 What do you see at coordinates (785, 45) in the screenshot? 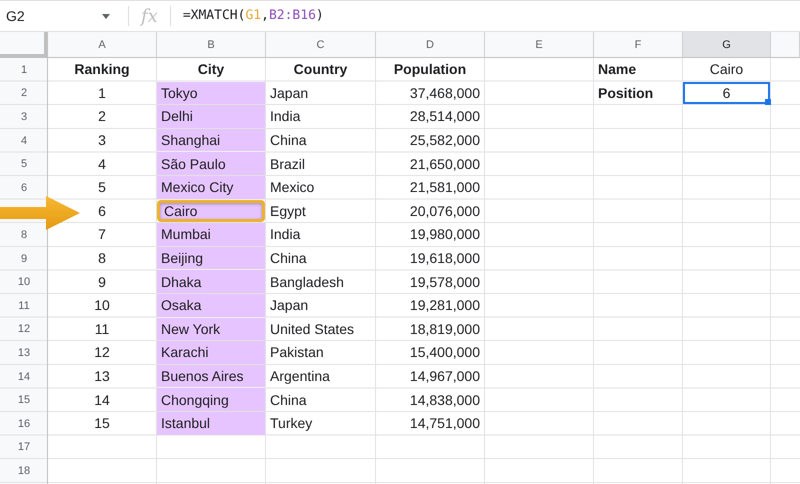
I see `column-header` at bounding box center [785, 45].